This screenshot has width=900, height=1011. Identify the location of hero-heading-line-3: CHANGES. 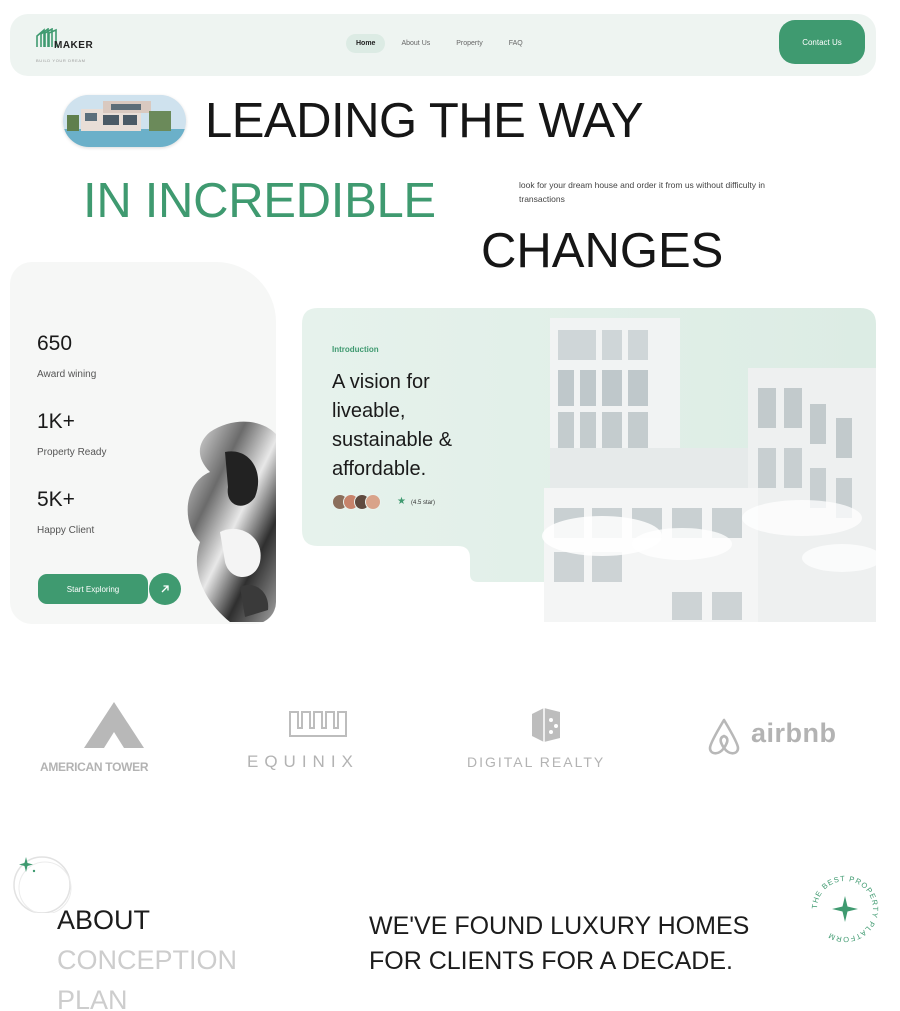
(602, 251).